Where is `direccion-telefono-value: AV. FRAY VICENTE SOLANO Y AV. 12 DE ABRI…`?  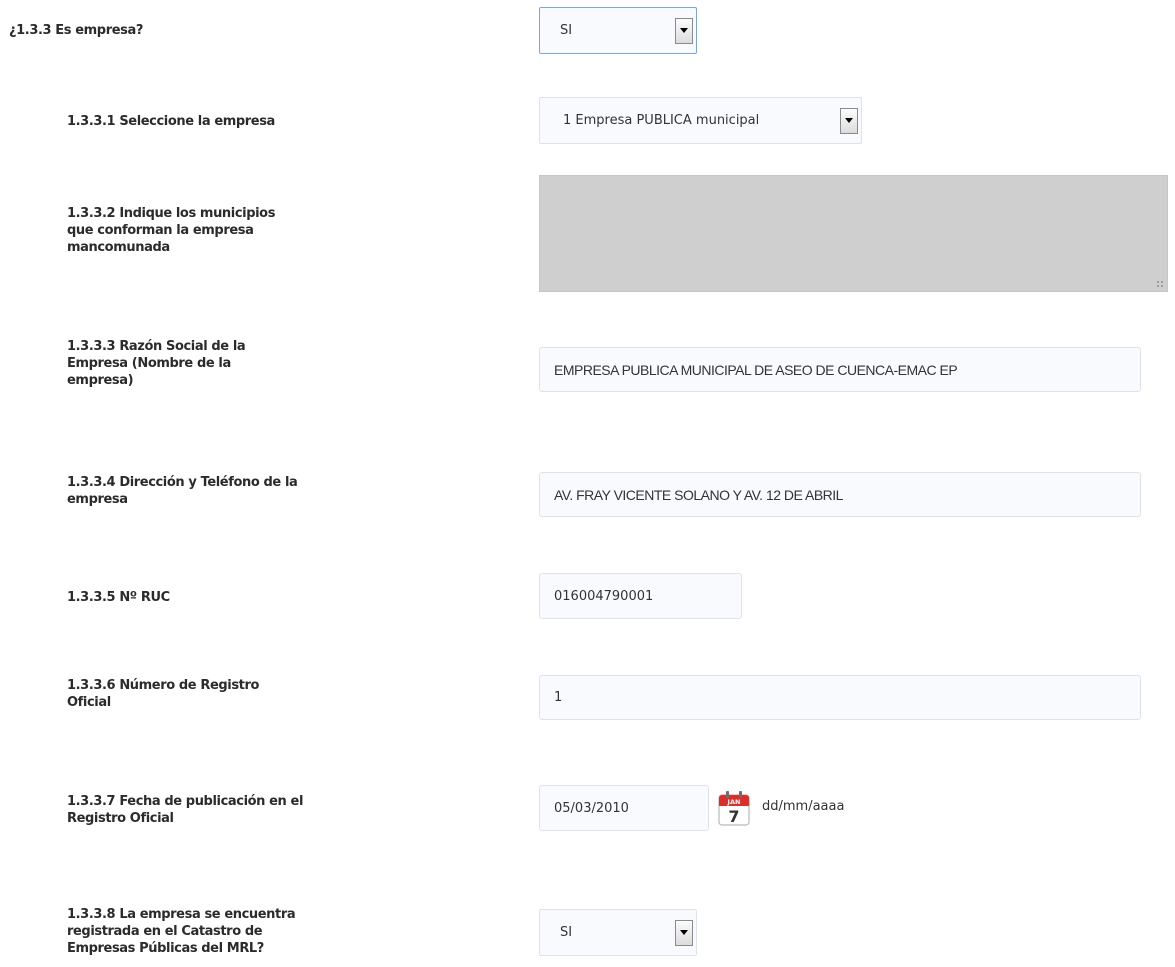
direccion-telefono-value: AV. FRAY VICENTE SOLANO Y AV. 12 DE ABRI… is located at coordinates (698, 494).